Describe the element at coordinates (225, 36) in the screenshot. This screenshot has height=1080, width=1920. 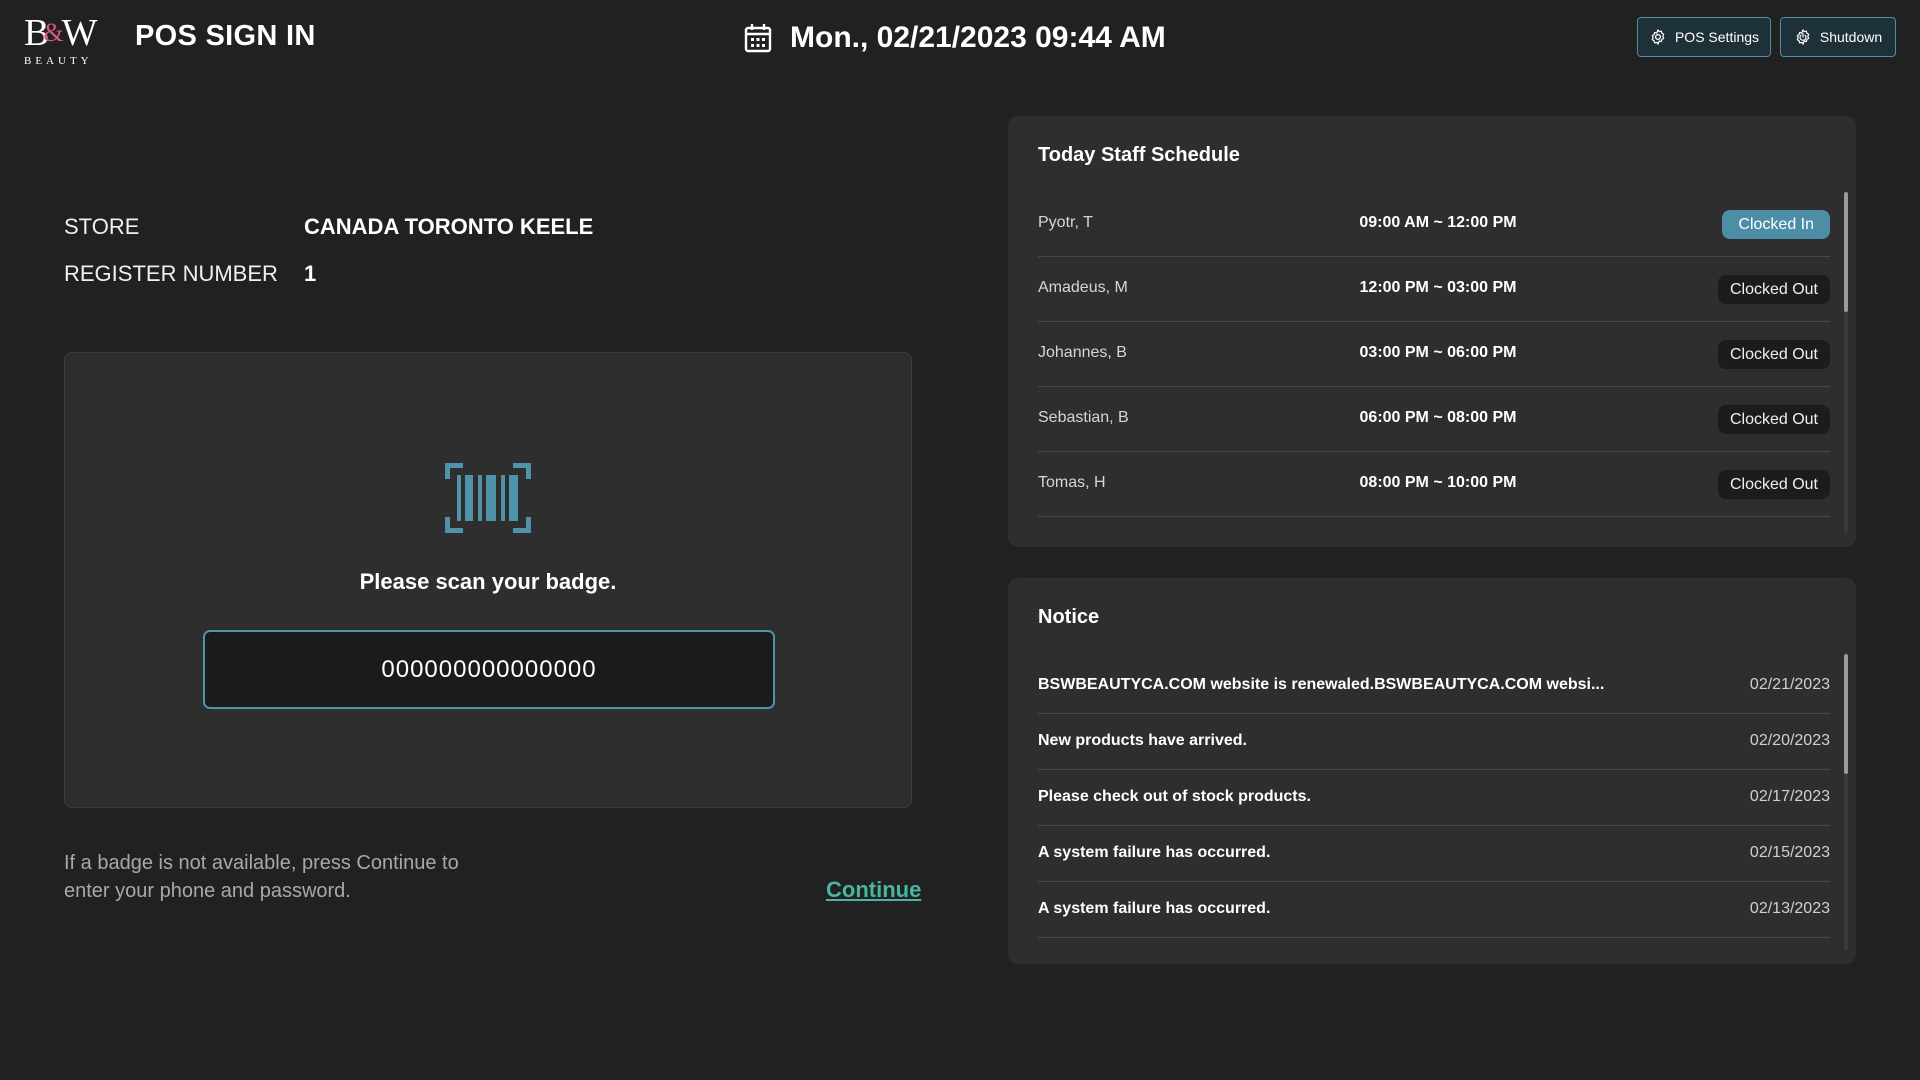
I see `page-title: POS SIGN IN` at that location.